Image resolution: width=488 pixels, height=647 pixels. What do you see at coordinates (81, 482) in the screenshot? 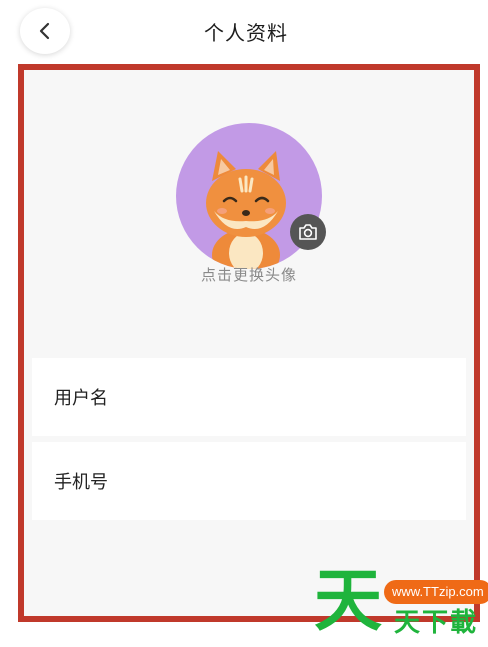
I see `phone-label: 手机号` at bounding box center [81, 482].